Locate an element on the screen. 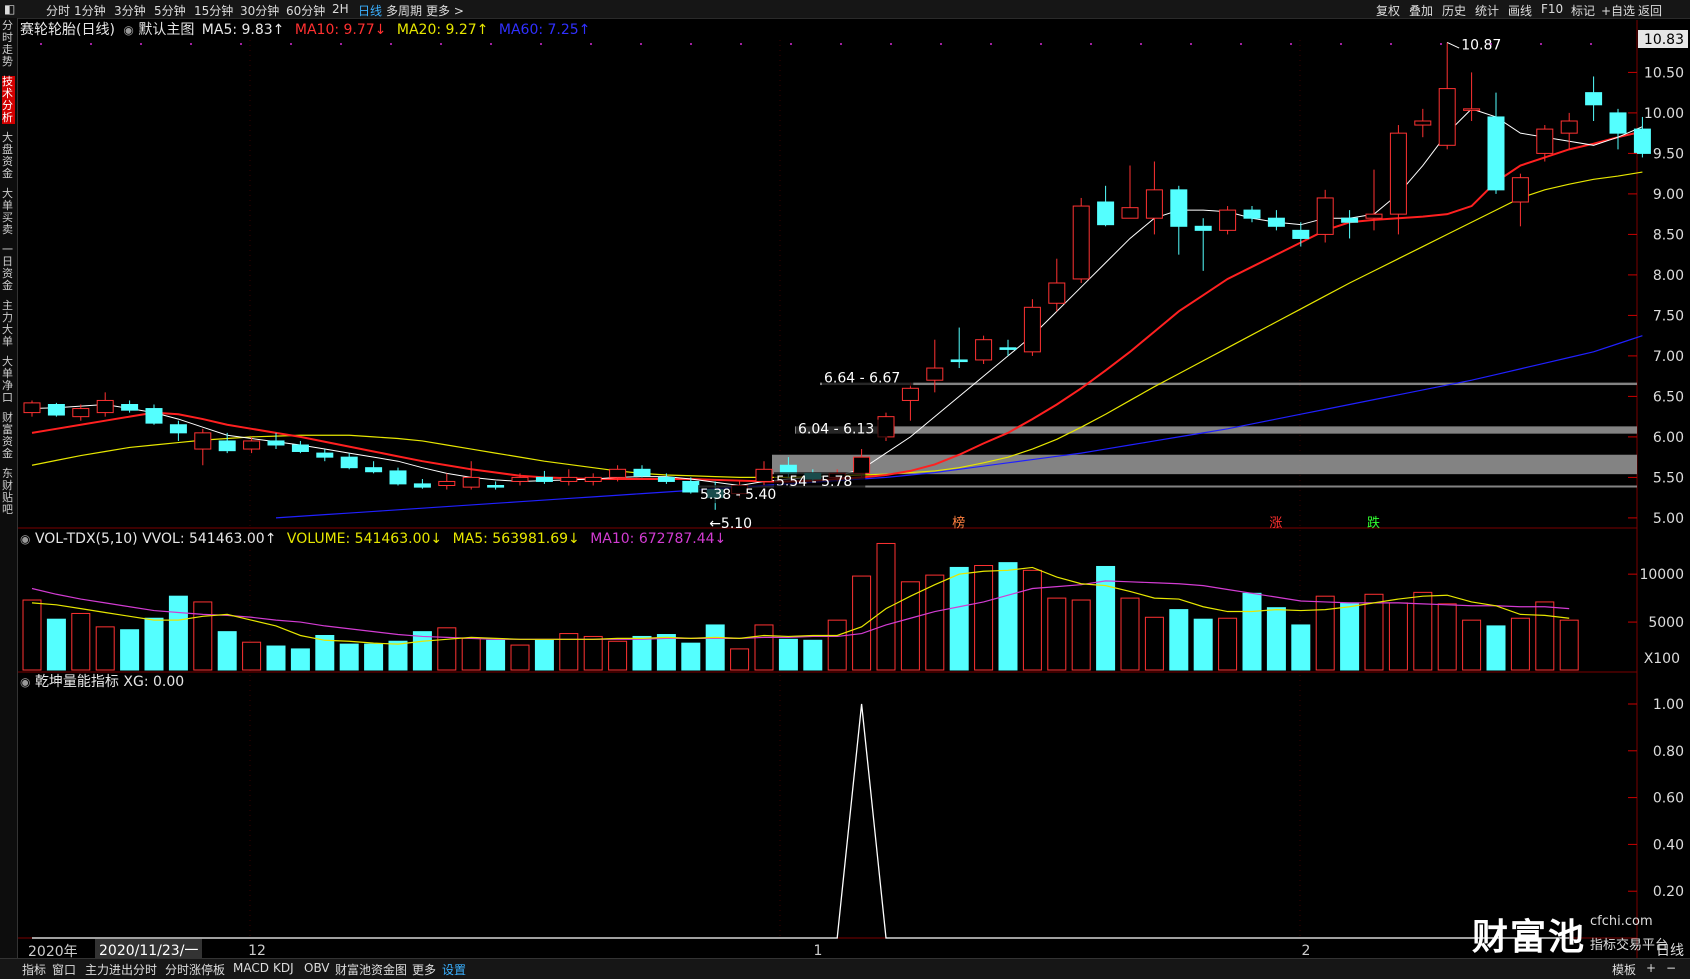 This screenshot has width=1690, height=979. bottom-tab: 主力进出分时 is located at coordinates (121, 969).